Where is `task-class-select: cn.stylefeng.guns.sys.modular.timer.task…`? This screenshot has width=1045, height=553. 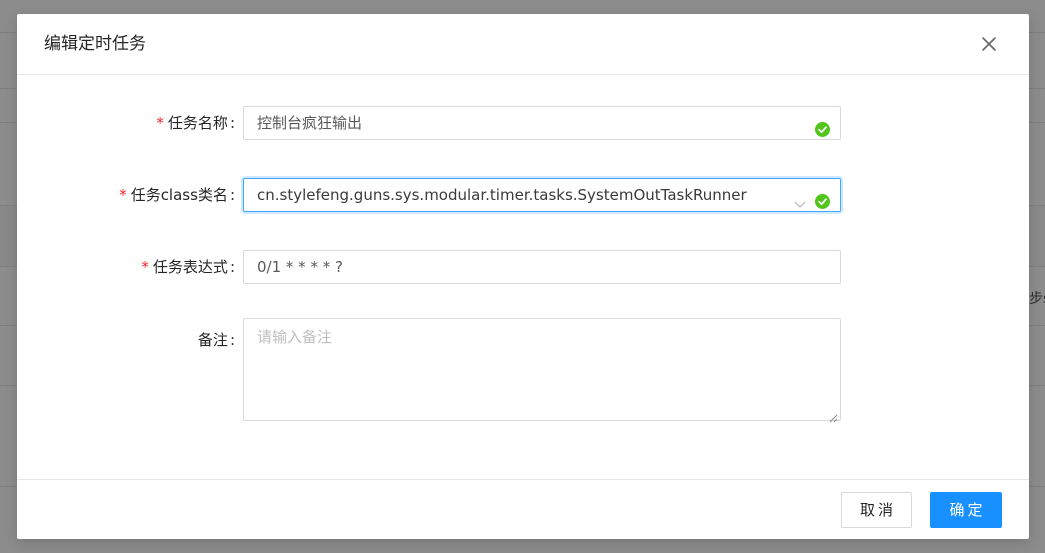
task-class-select: cn.stylefeng.guns.sys.modular.timer.task… is located at coordinates (542, 195).